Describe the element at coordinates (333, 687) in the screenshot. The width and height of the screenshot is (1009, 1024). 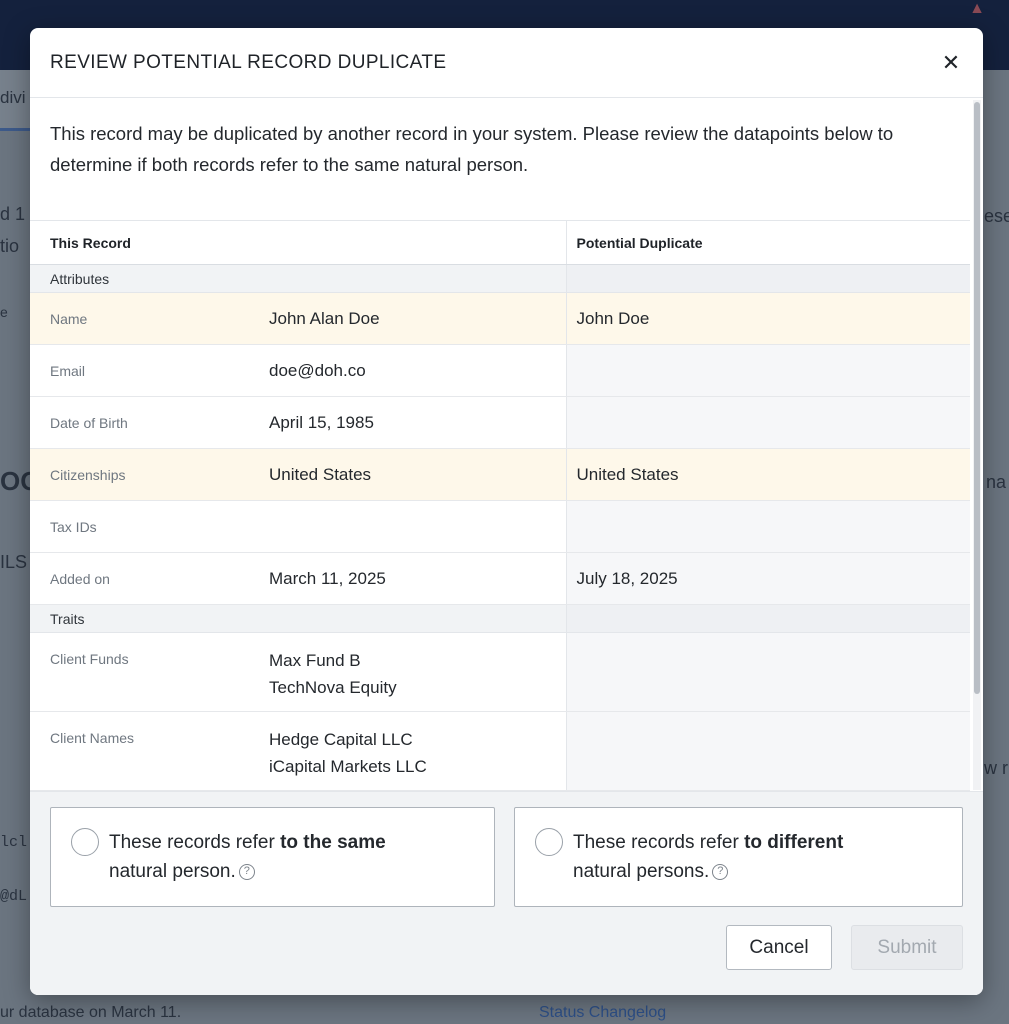
I see `value-line: TechNova Equity` at that location.